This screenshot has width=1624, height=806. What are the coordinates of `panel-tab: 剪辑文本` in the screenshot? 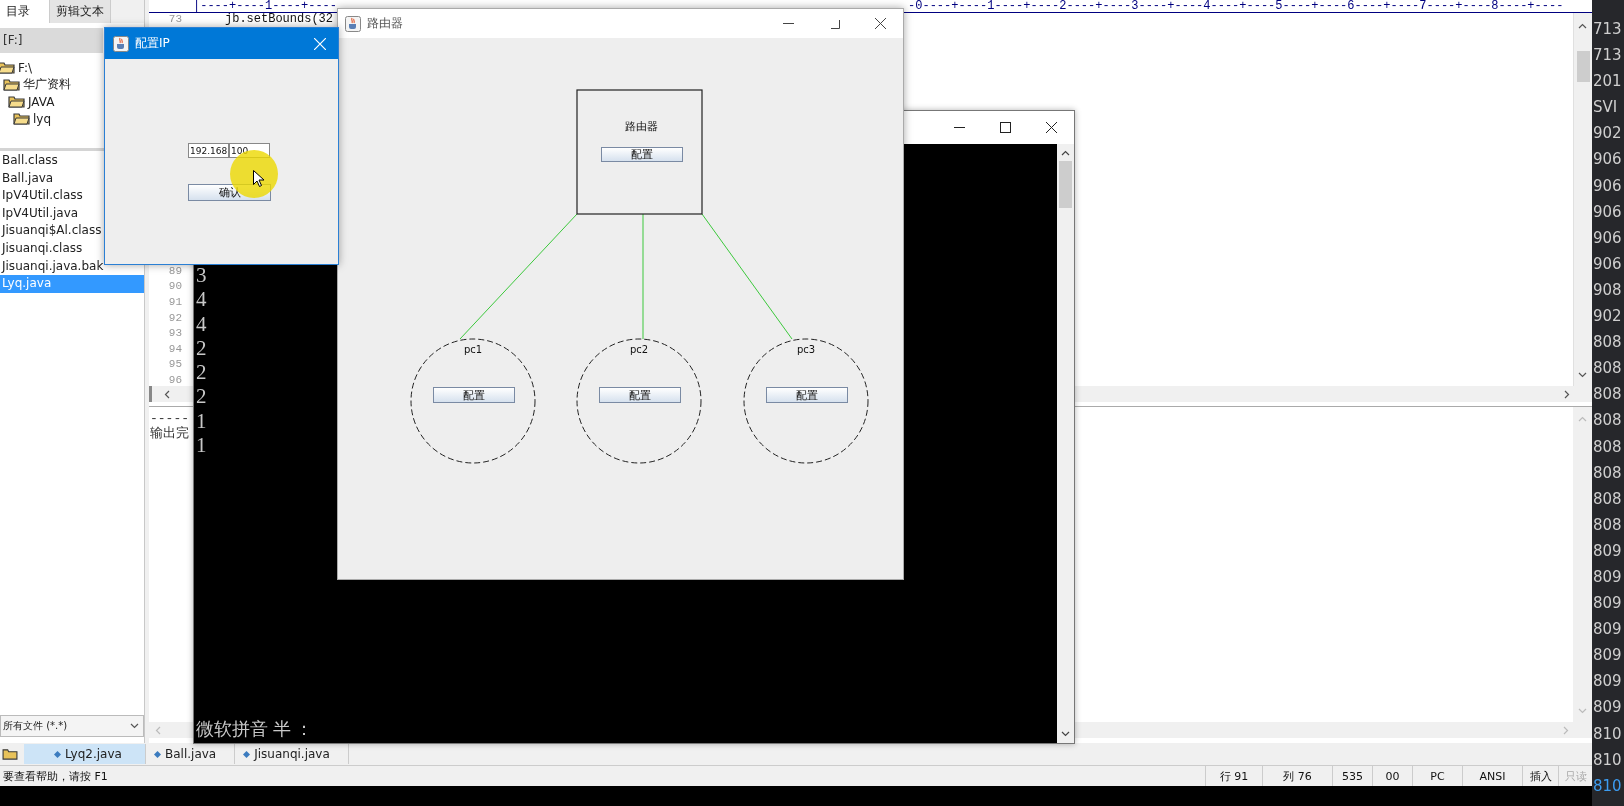 It's located at (80, 11).